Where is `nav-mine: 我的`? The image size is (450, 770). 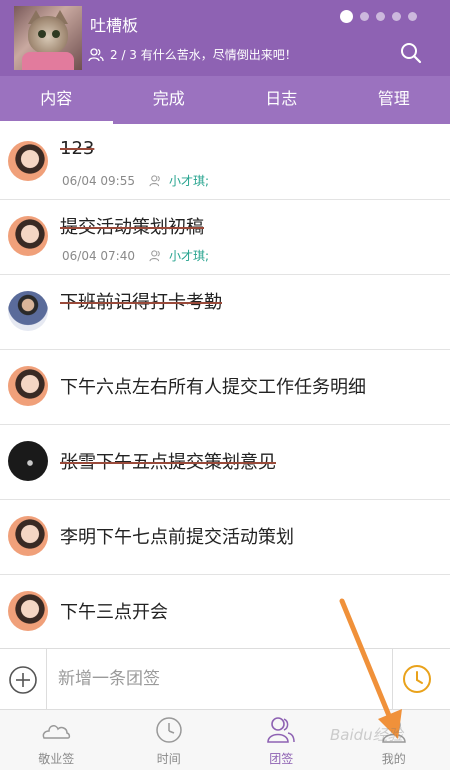
nav-mine: 我的 is located at coordinates (394, 740).